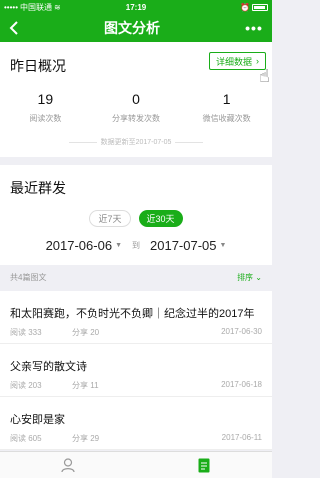 The width and height of the screenshot is (320, 478). I want to click on user-icon, so click(68, 464).